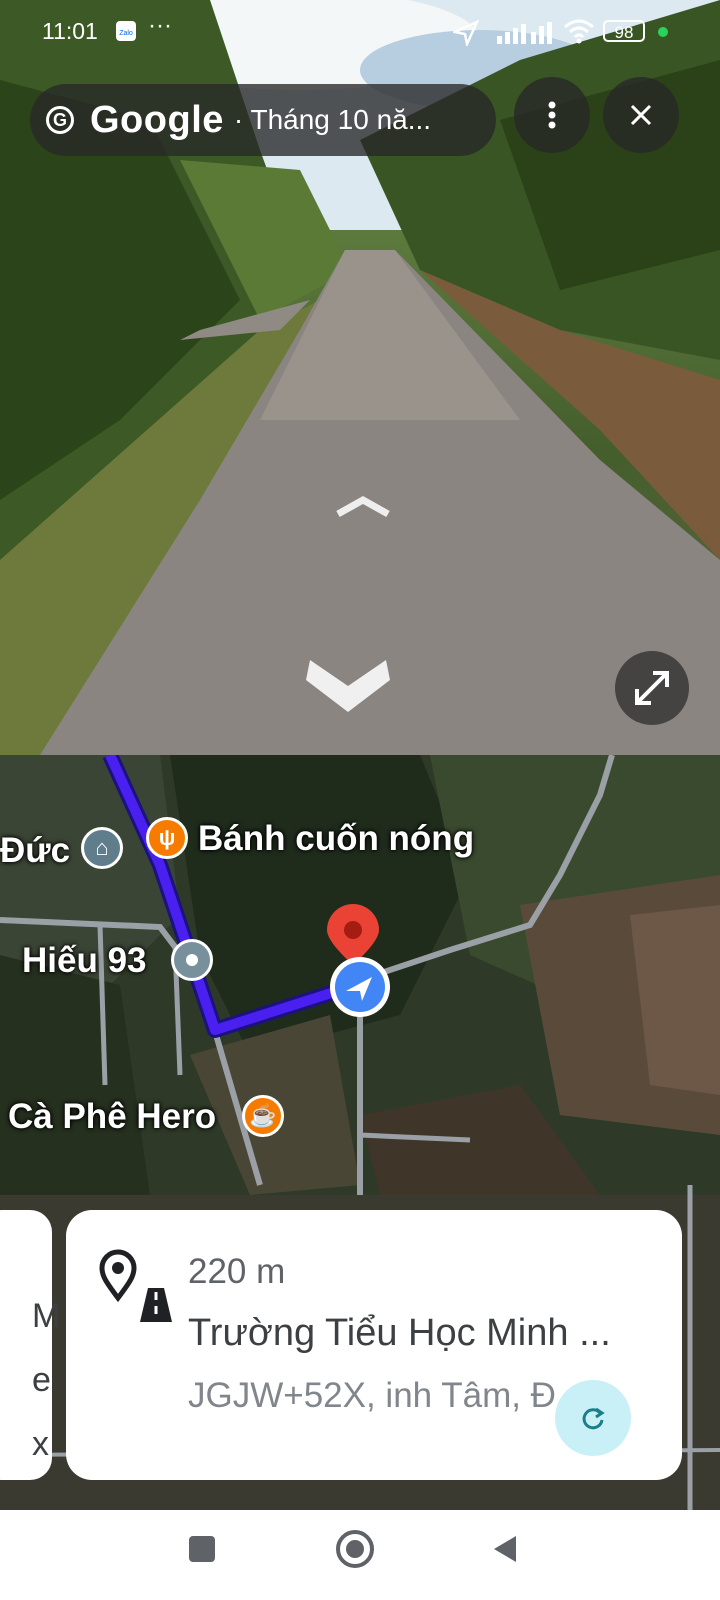 This screenshot has height=1600, width=720. Describe the element at coordinates (360, 32) in the screenshot. I see `status-bar: 11:01 Zalo ··· 98` at that location.